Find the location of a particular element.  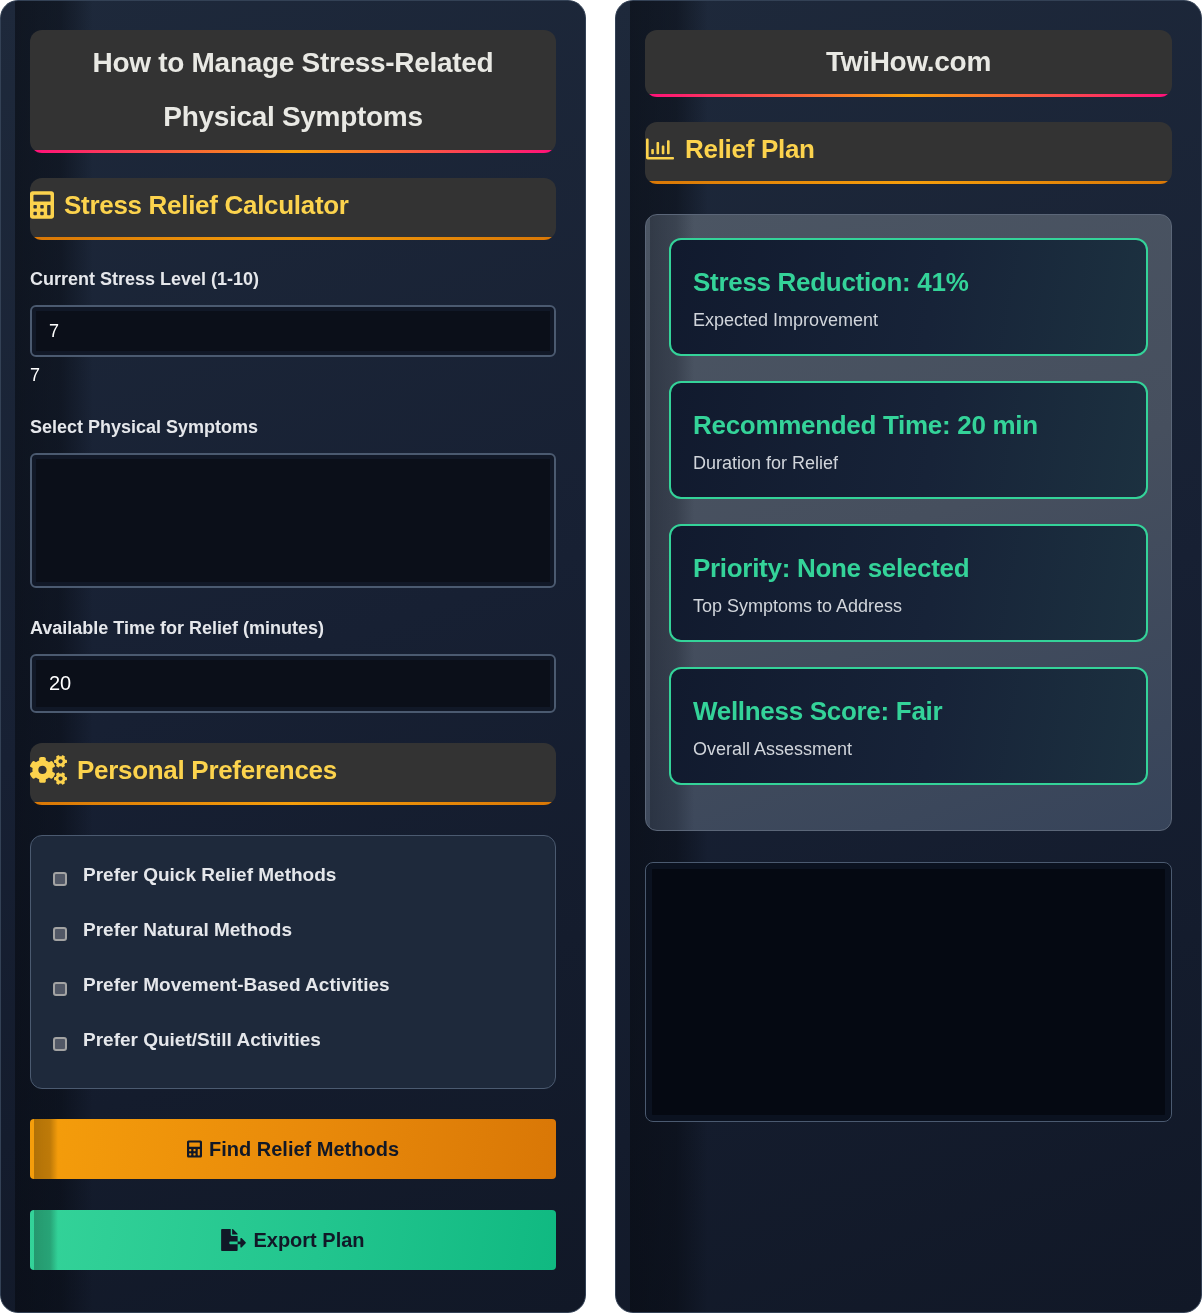

site-title: TwiHow.com is located at coordinates (908, 63).